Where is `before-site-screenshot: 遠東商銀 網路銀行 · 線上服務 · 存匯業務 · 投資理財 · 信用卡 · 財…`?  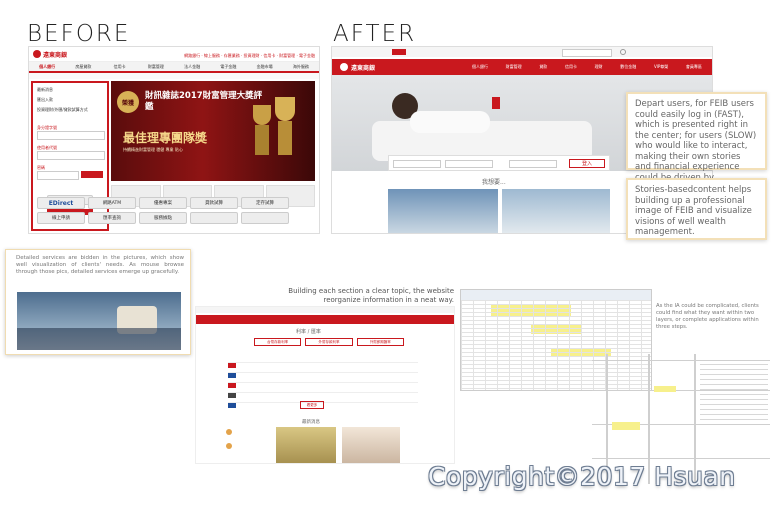 before-site-screenshot: 遠東商銀 網路銀行 · 線上服務 · 存匯業務 · 投資理財 · 信用卡 · 財… is located at coordinates (174, 140).